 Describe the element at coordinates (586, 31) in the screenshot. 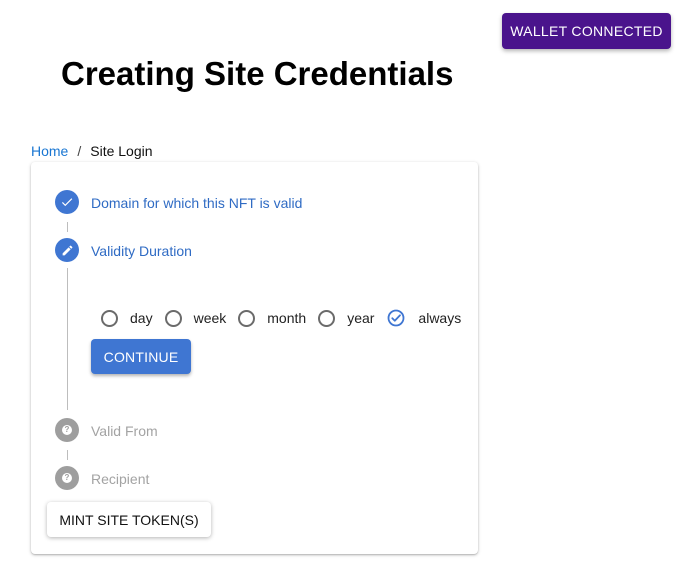

I see `wallet-connected-button: WALLET CONNECTED` at that location.